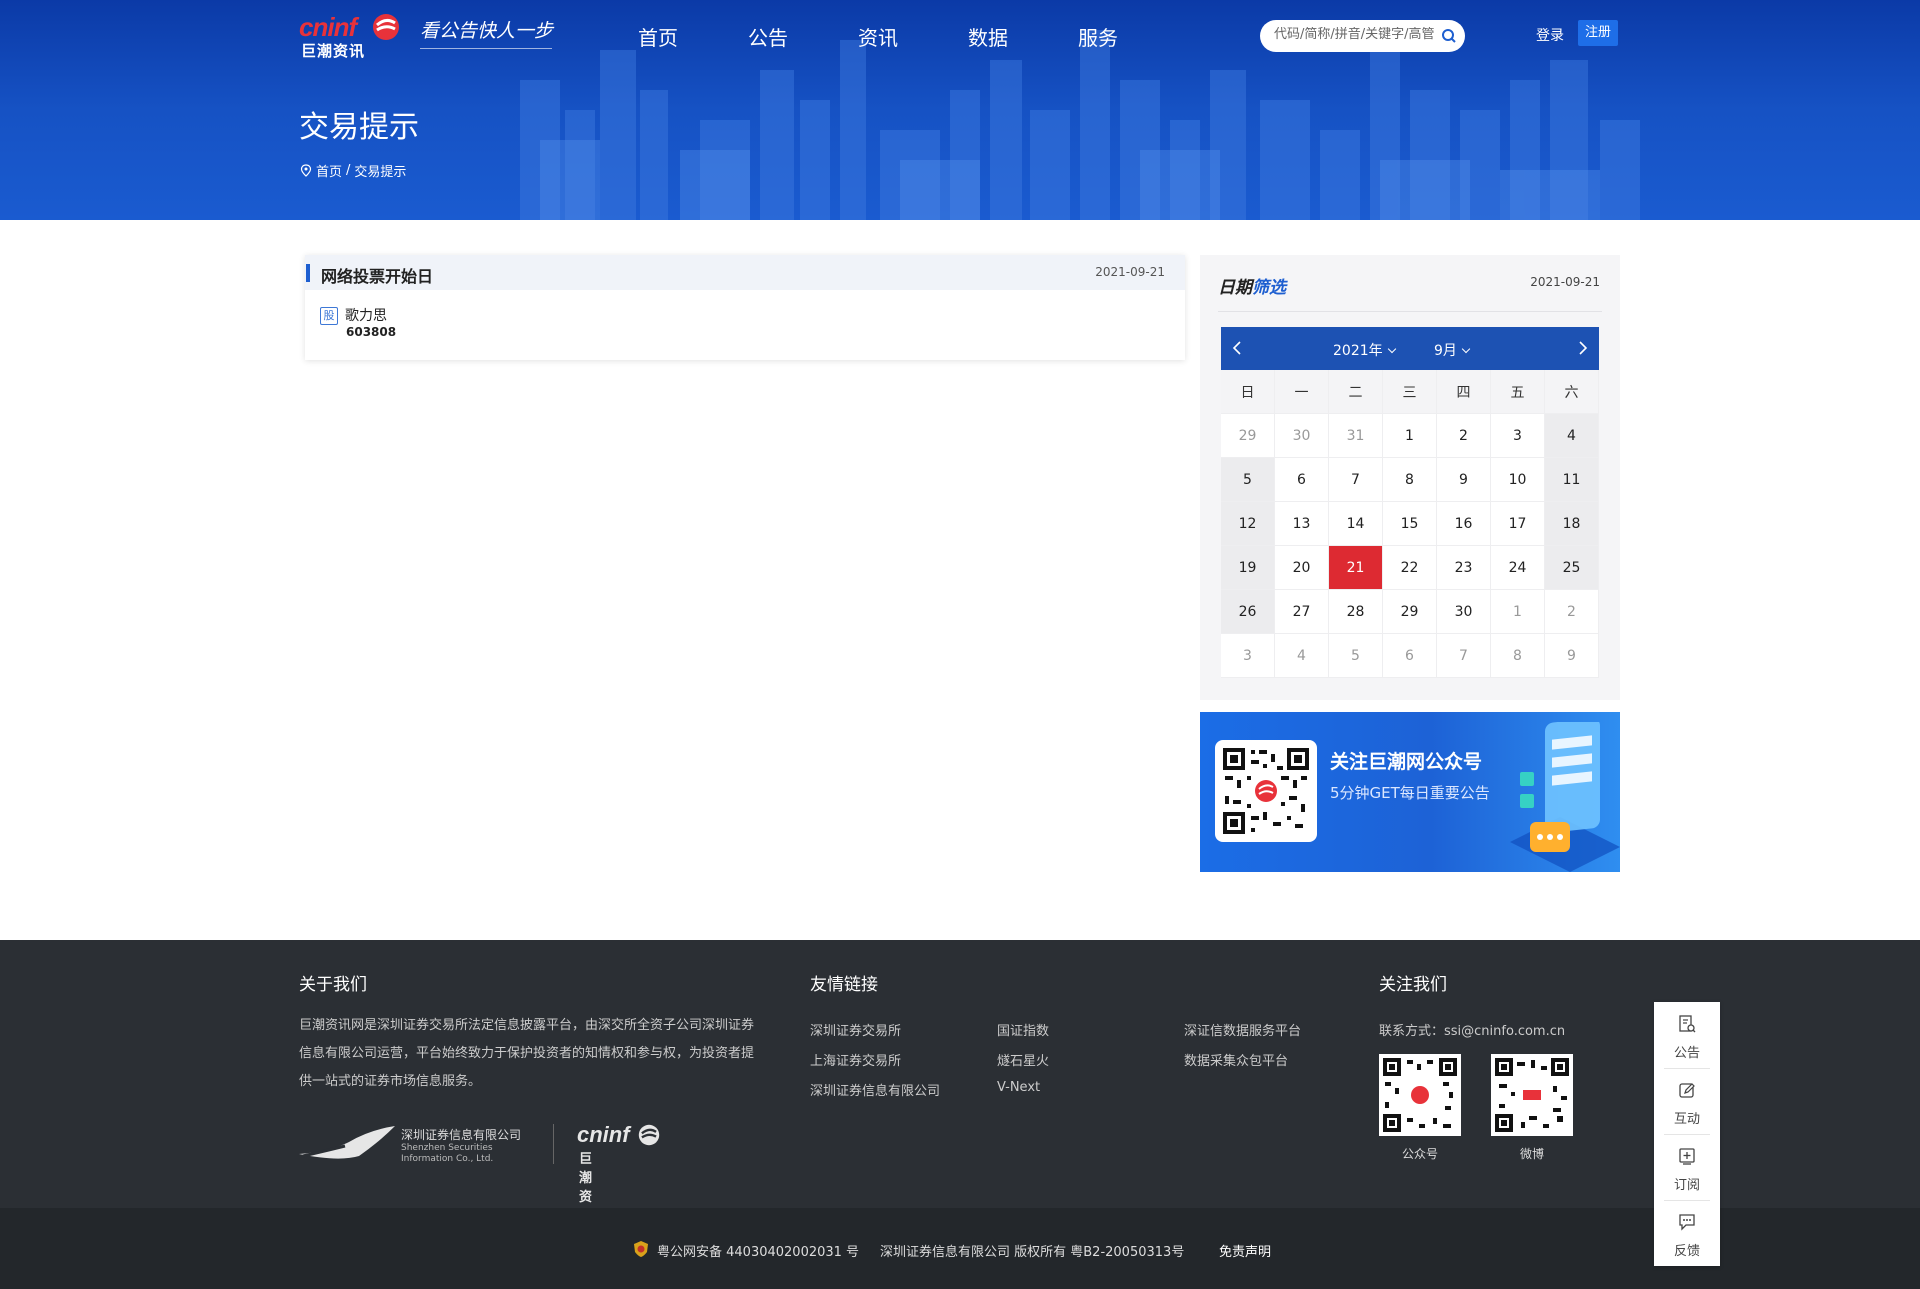 The image size is (1920, 1289). Describe the element at coordinates (371, 332) in the screenshot. I see `stock-code: 603808` at that location.